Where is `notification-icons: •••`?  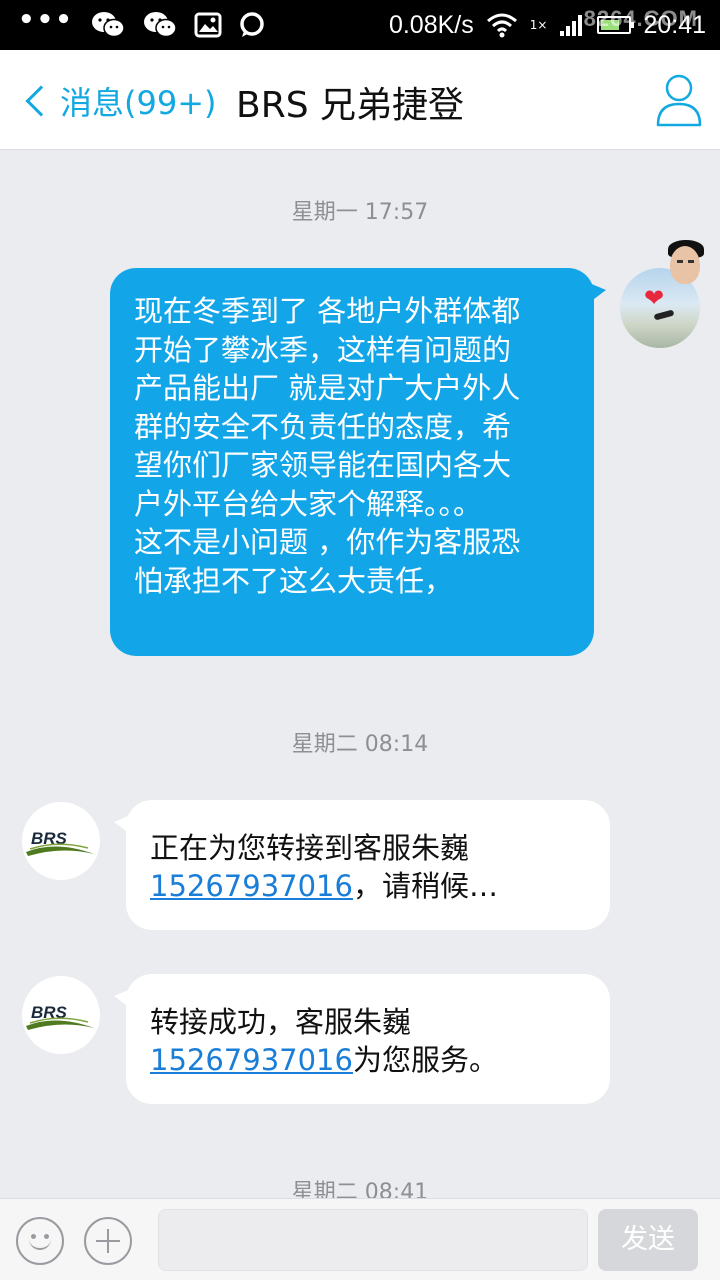
notification-icons: ••• is located at coordinates (142, 23).